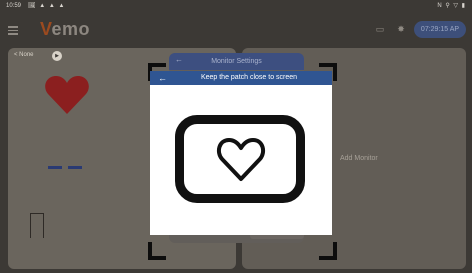 The image size is (472, 273). Describe the element at coordinates (451, 6) in the screenshot. I see `status-system-icons: N ⚲ ▽ ▮` at that location.